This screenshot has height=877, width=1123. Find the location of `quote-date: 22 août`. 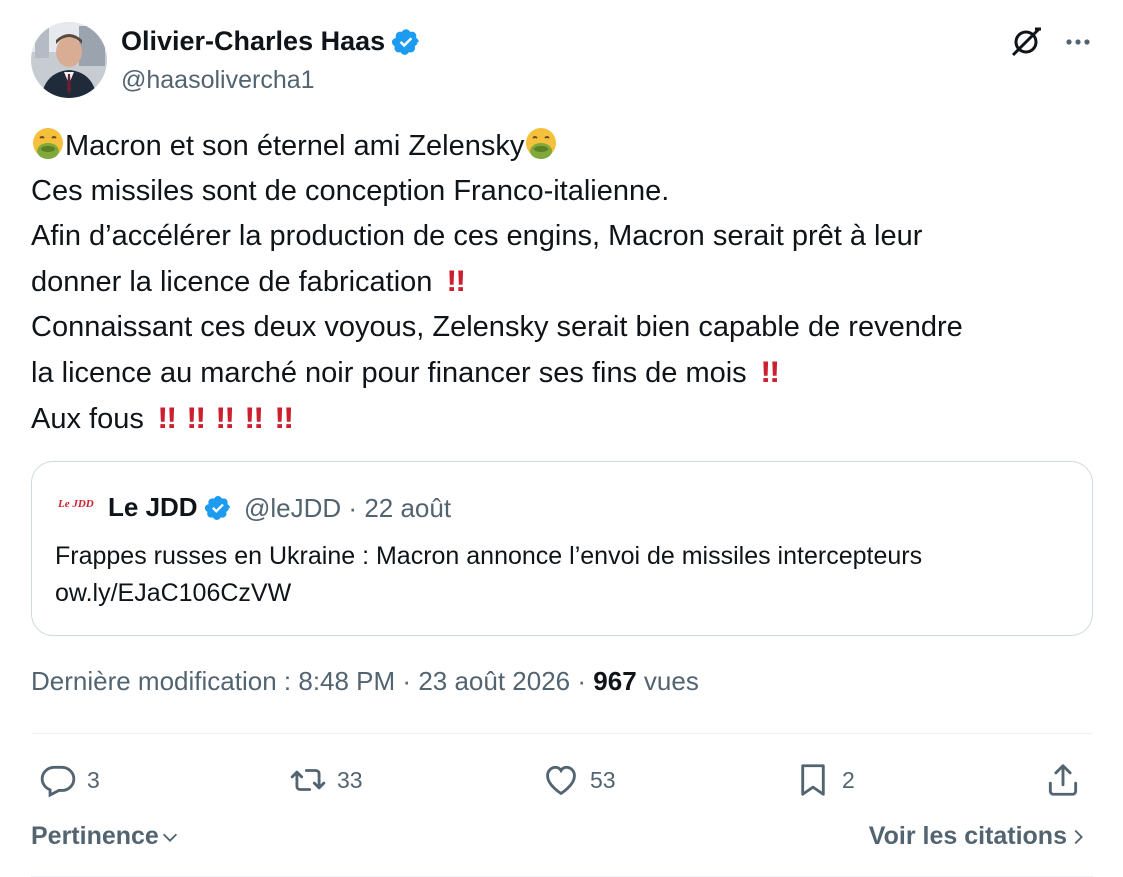

quote-date: 22 août is located at coordinates (408, 508).